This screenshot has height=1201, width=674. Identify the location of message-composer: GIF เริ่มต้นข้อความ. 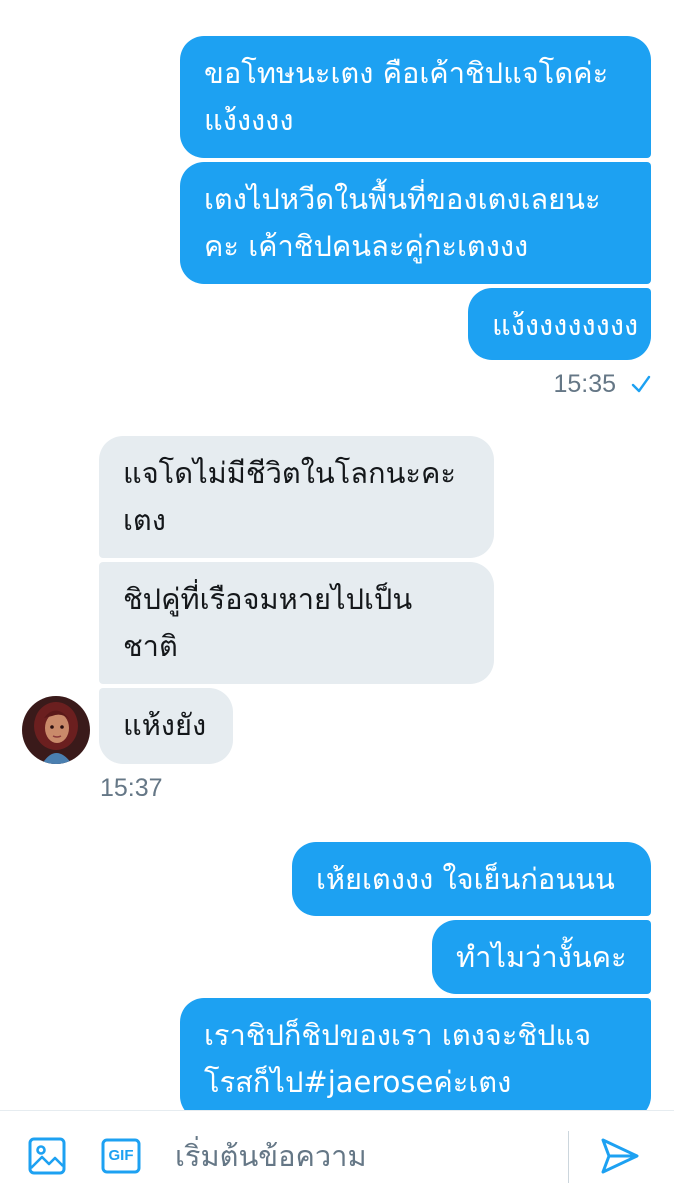
(337, 1155).